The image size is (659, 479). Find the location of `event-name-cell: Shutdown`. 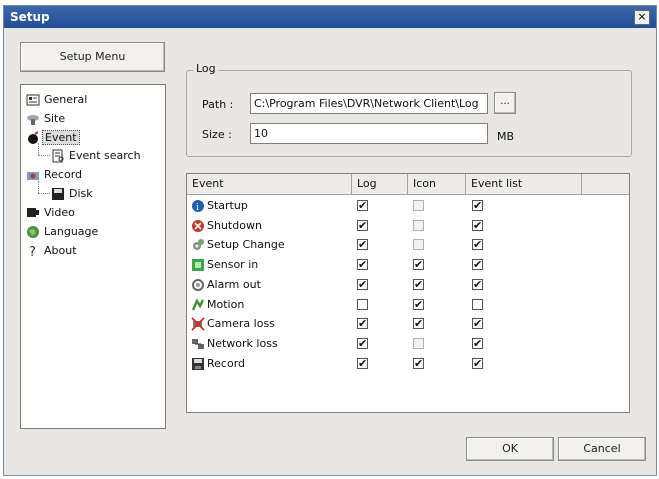

event-name-cell: Shutdown is located at coordinates (226, 226).